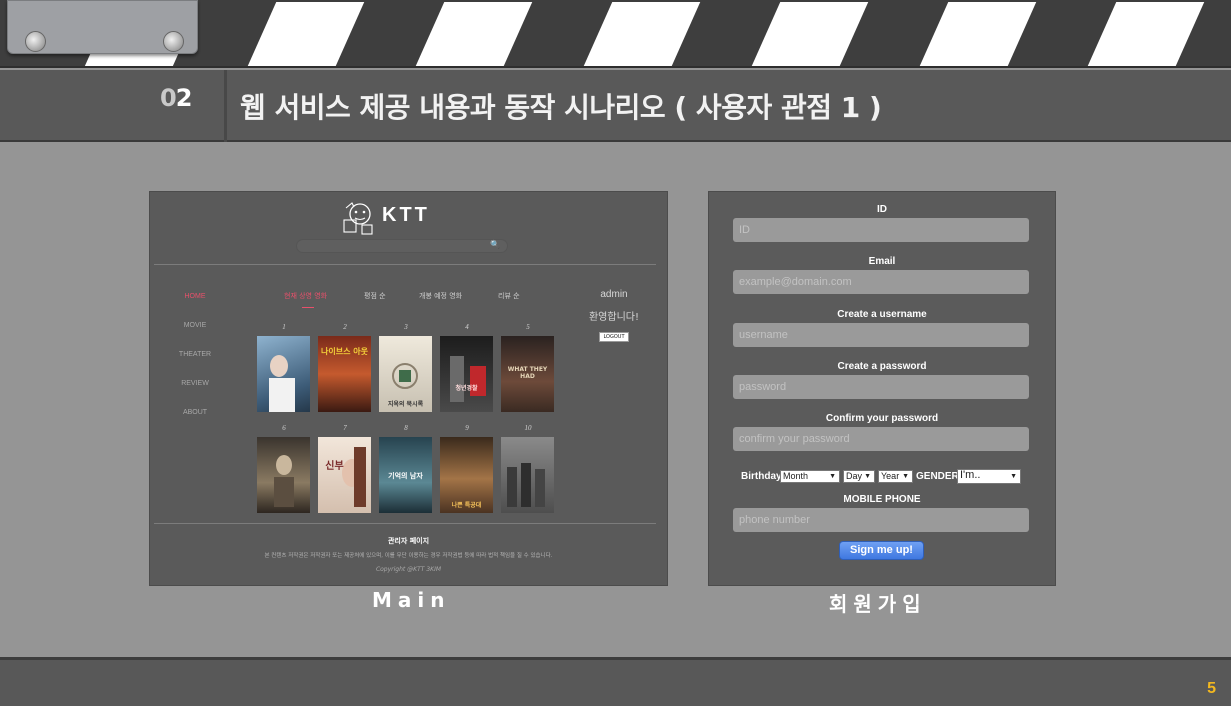  What do you see at coordinates (882, 314) in the screenshot?
I see `username-label: Create a username` at bounding box center [882, 314].